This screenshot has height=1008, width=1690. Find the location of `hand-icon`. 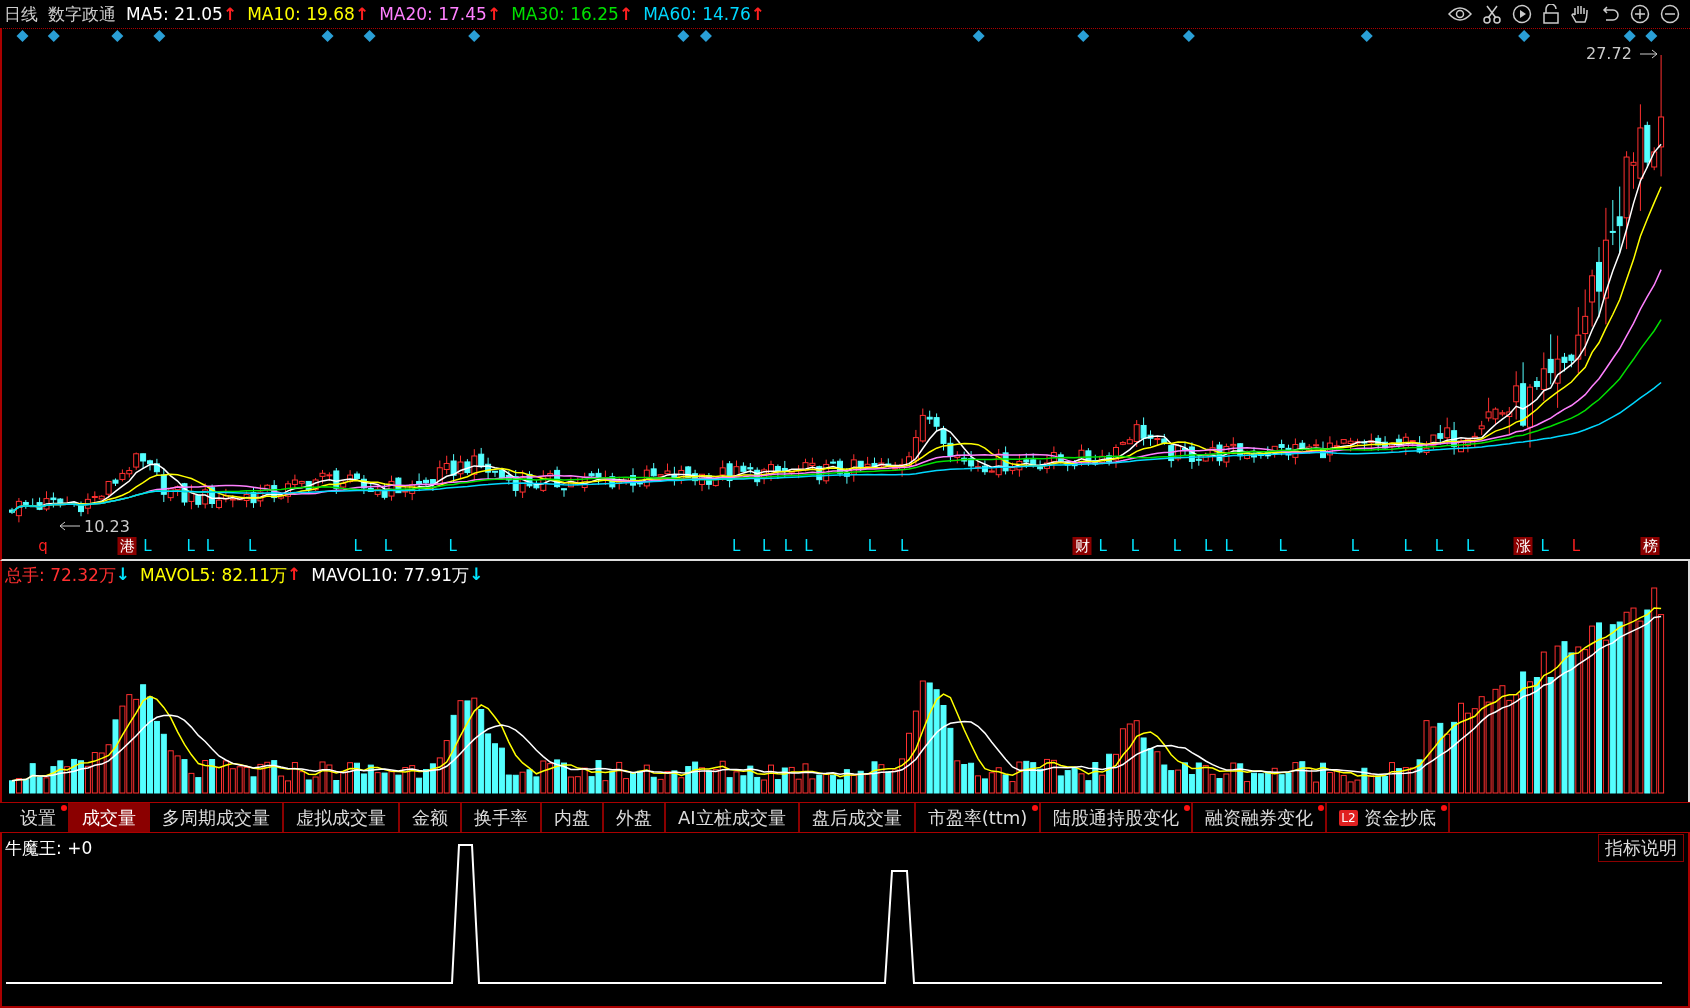

hand-icon is located at coordinates (1580, 14).